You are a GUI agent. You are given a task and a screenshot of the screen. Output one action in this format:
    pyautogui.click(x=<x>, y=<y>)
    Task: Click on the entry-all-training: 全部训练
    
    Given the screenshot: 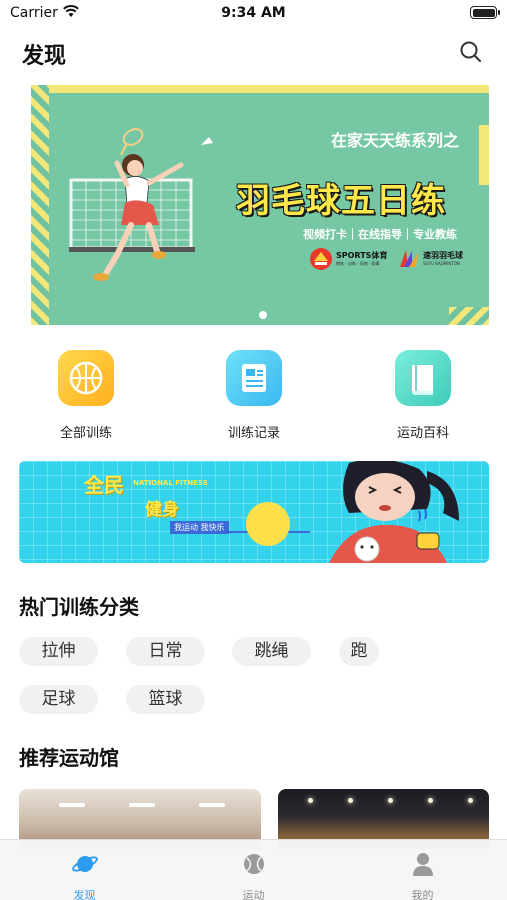 What is the action you would take?
    pyautogui.click(x=86, y=395)
    